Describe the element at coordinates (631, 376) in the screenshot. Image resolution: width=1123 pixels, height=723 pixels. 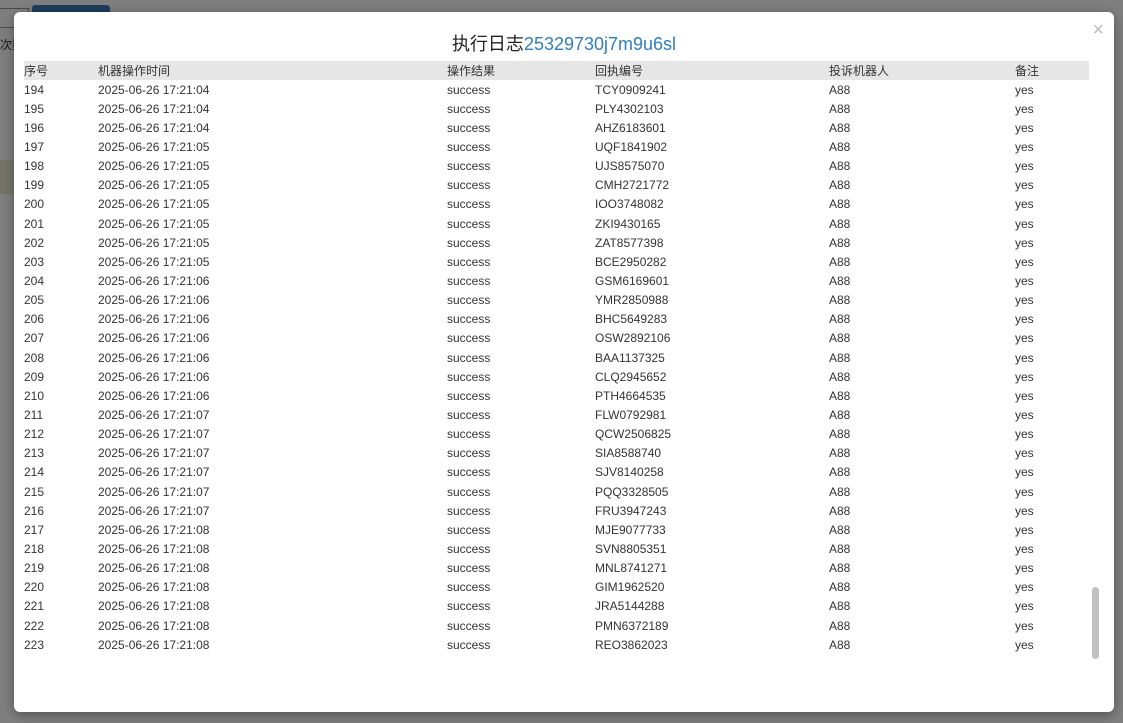
I see `cell-receipt-number: CLQ2945652` at that location.